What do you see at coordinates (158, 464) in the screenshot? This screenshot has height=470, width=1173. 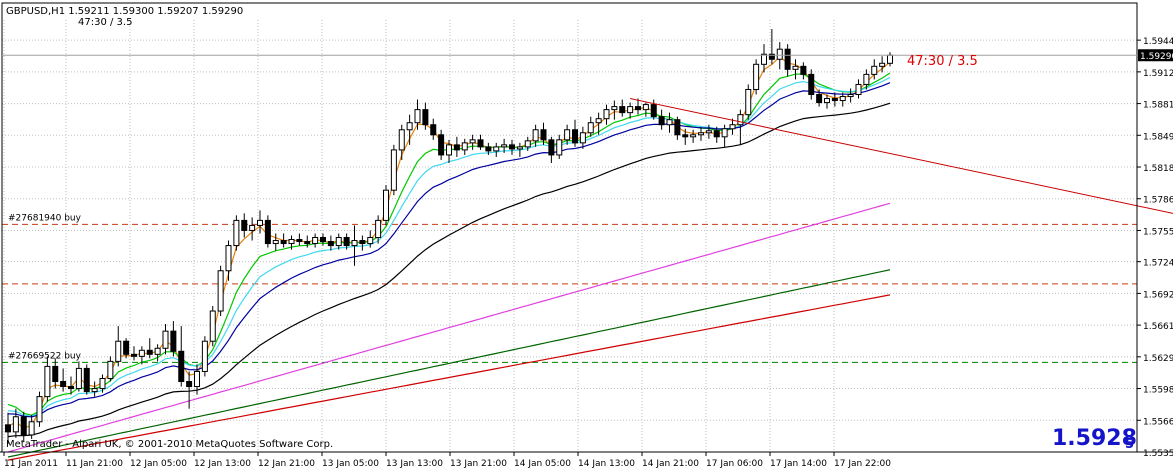 I see `x-tick-label: 12 Jan 05:00` at bounding box center [158, 464].